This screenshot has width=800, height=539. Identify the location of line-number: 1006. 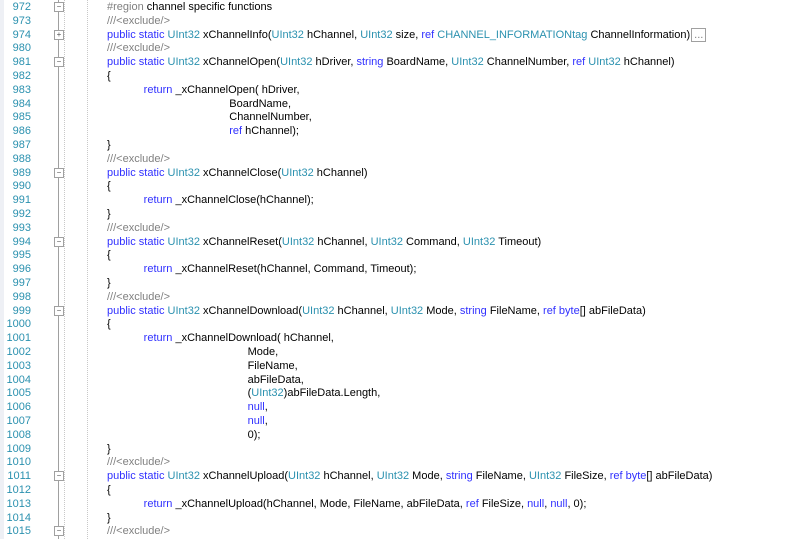
(18, 407).